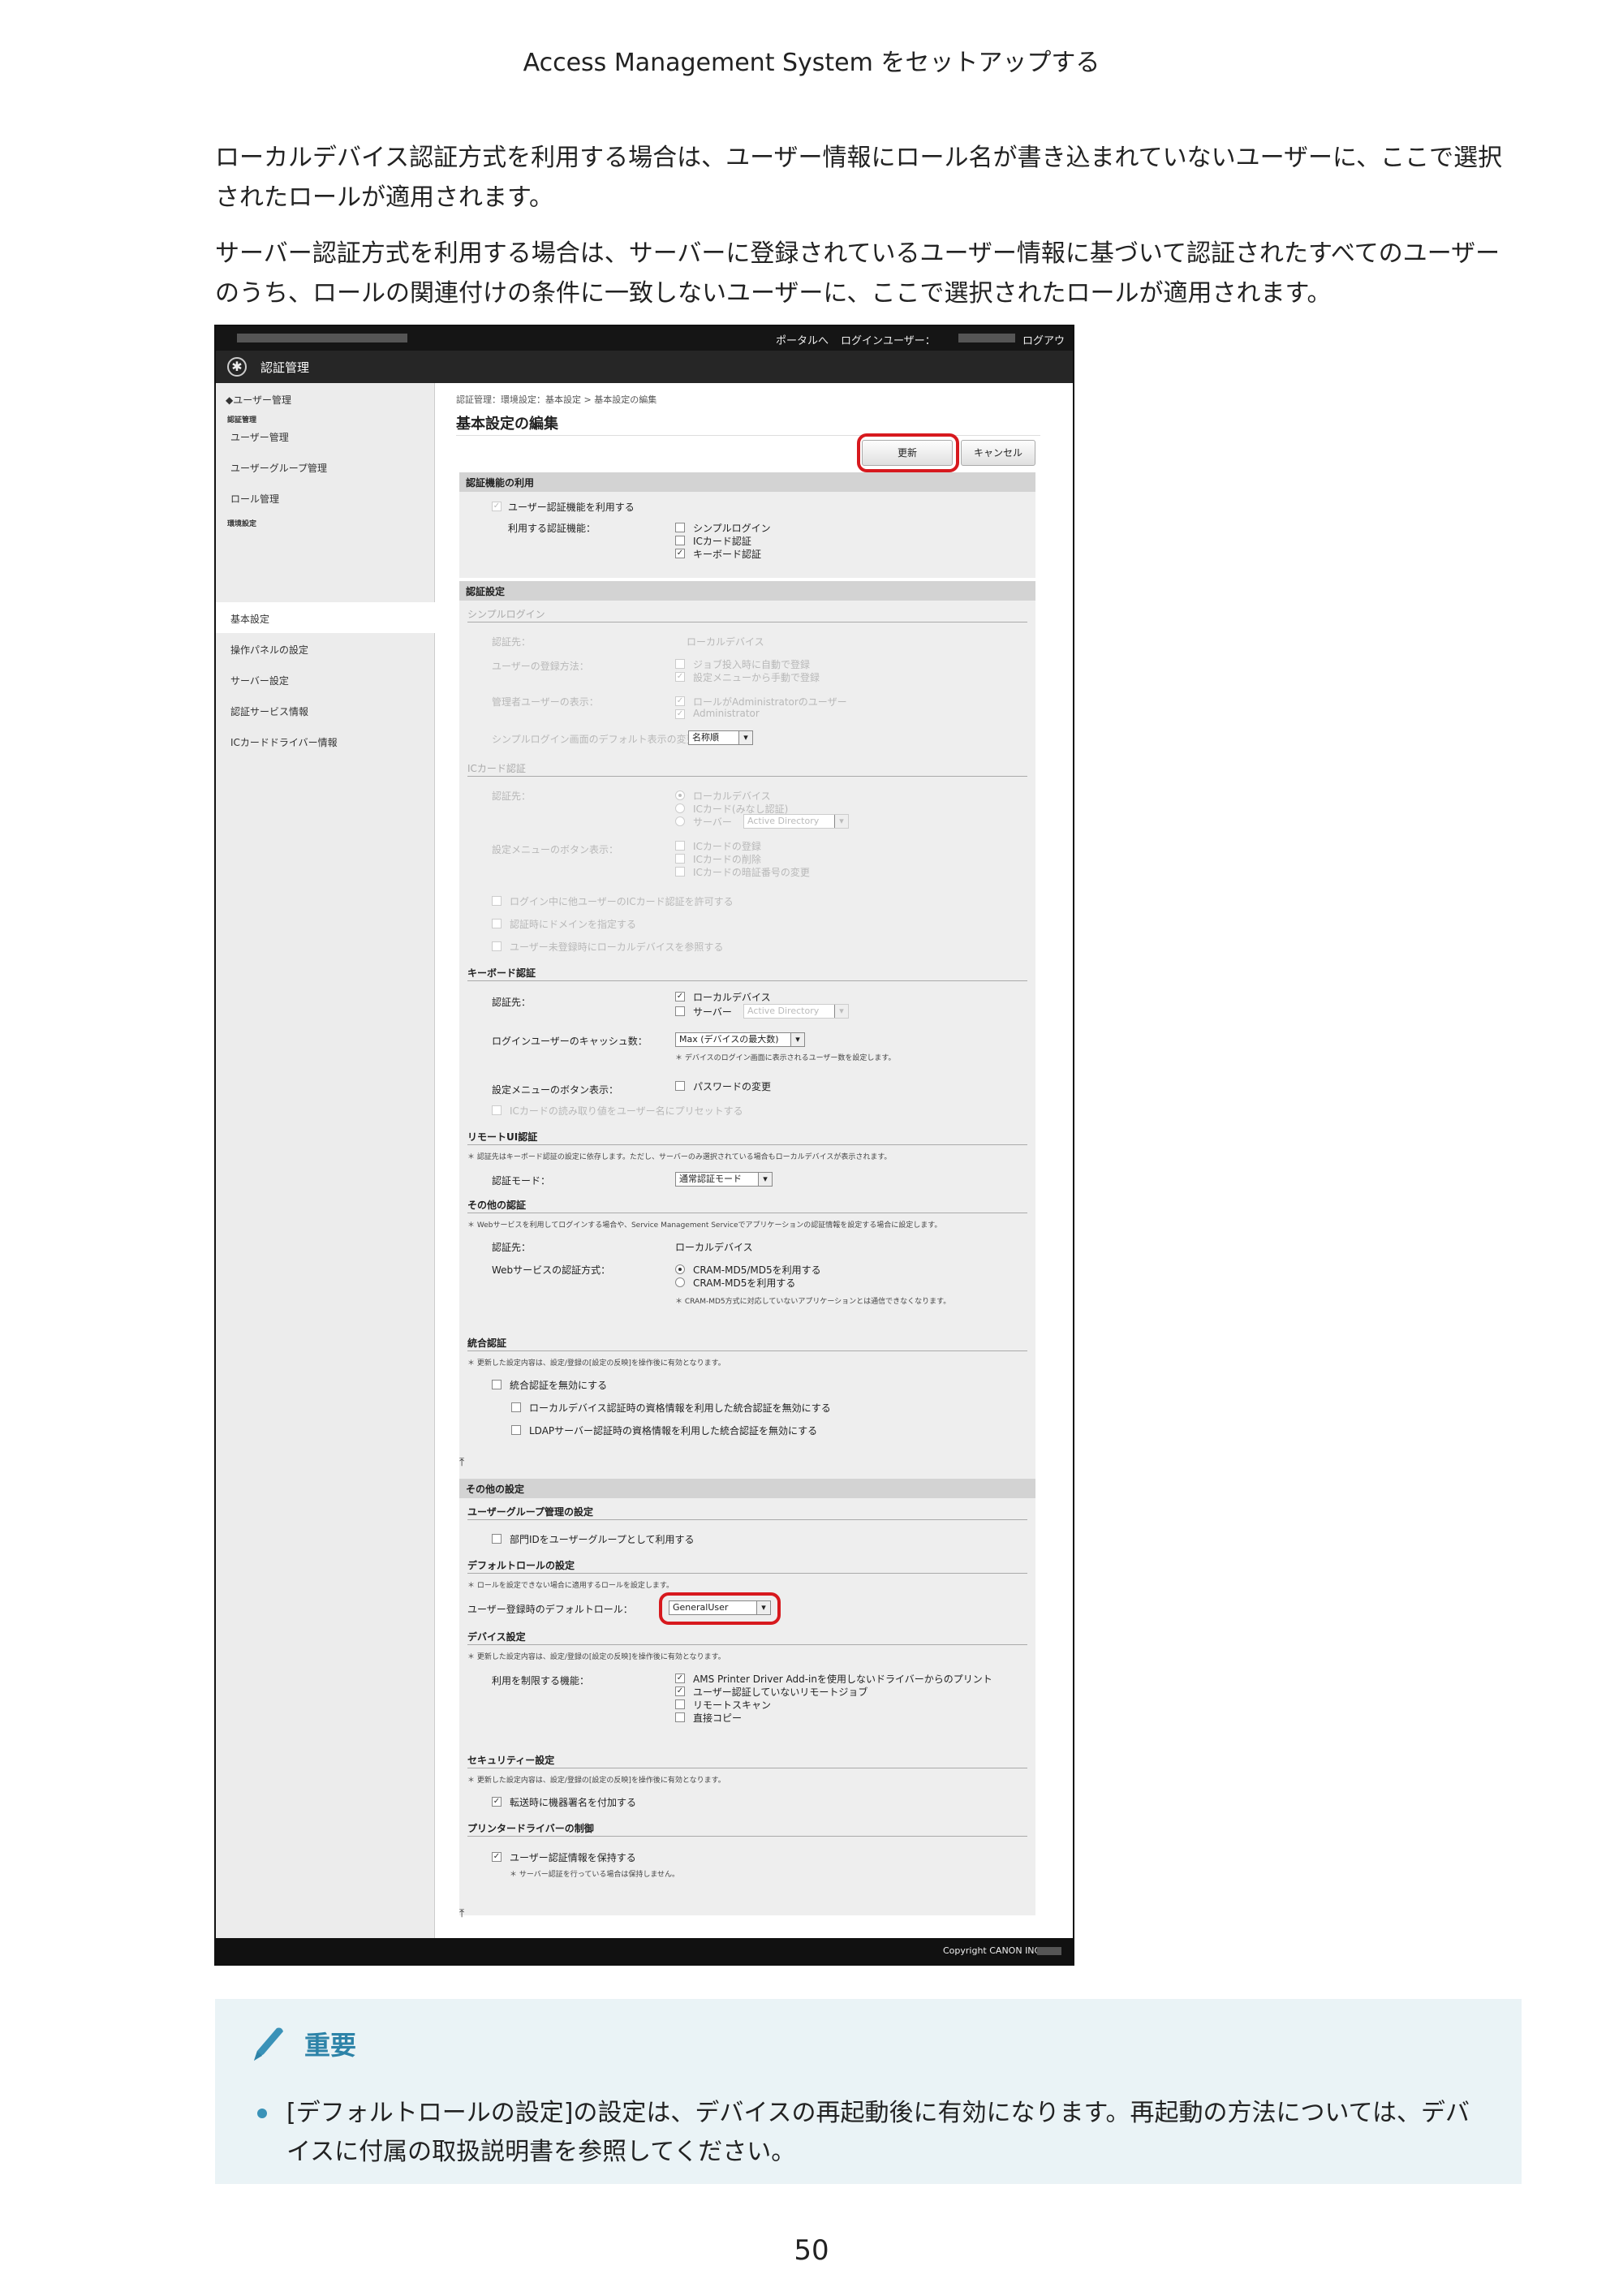 This screenshot has height=2296, width=1623. What do you see at coordinates (680, 808) in the screenshot?
I see `ic-deemed-radio` at bounding box center [680, 808].